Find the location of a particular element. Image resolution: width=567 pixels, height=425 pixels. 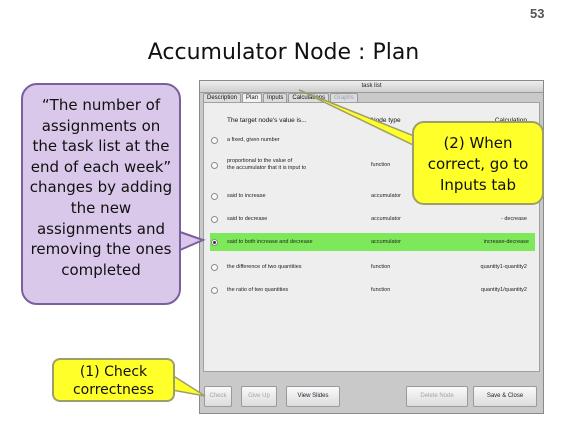

inputs-tab-callout: (2) When correct, go to Inputs tab is located at coordinates (478, 163).